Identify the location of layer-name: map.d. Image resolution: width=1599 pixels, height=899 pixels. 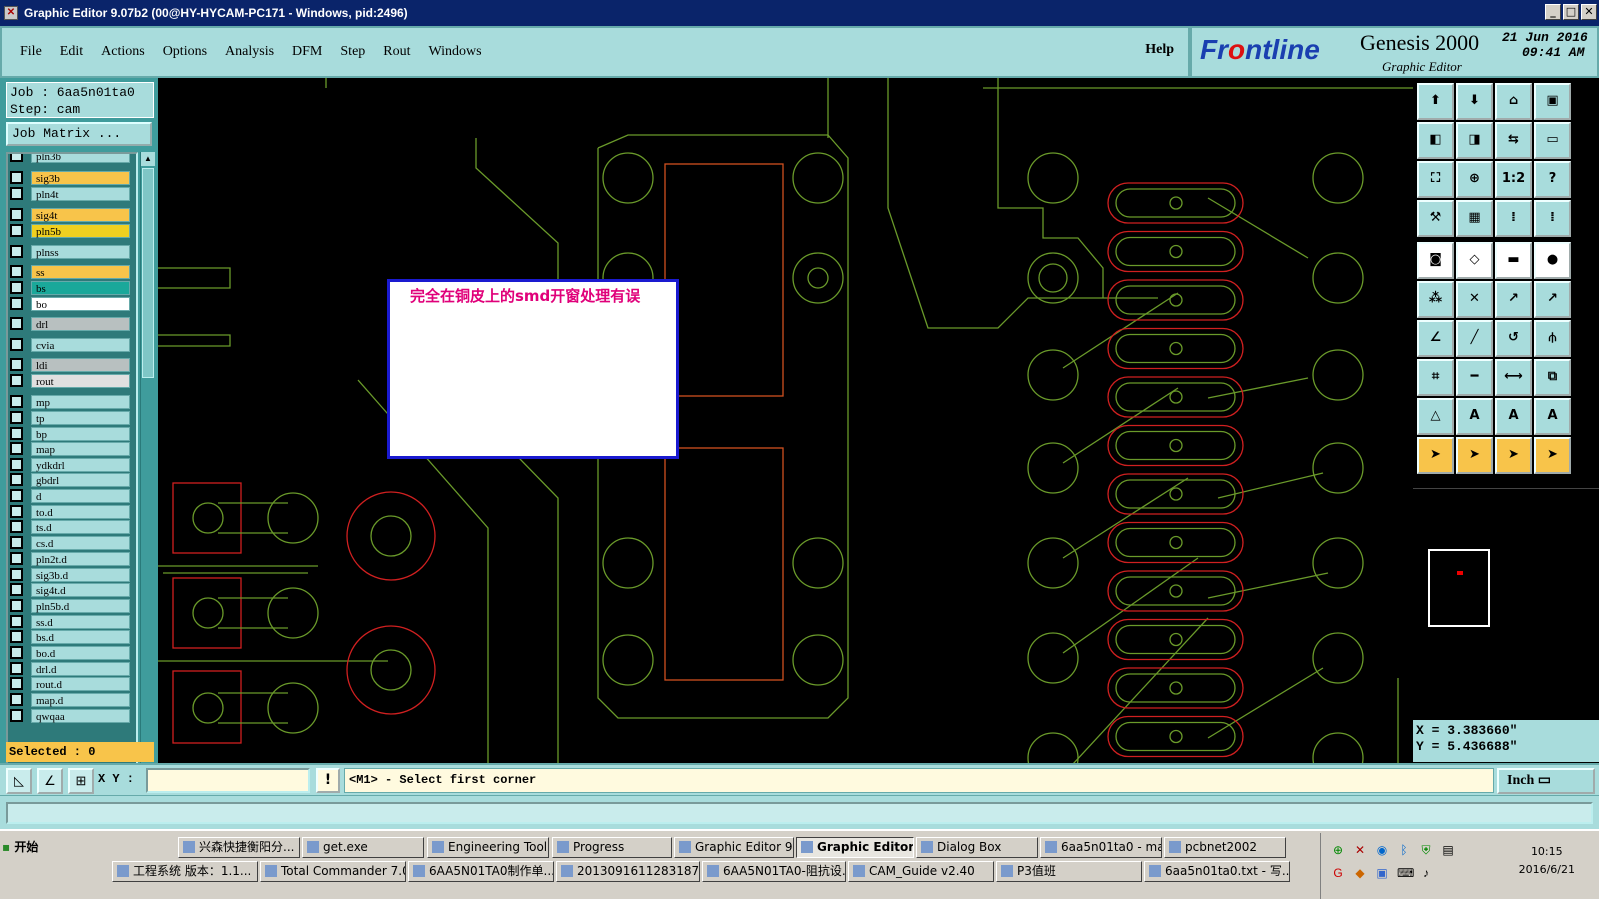
(80, 699).